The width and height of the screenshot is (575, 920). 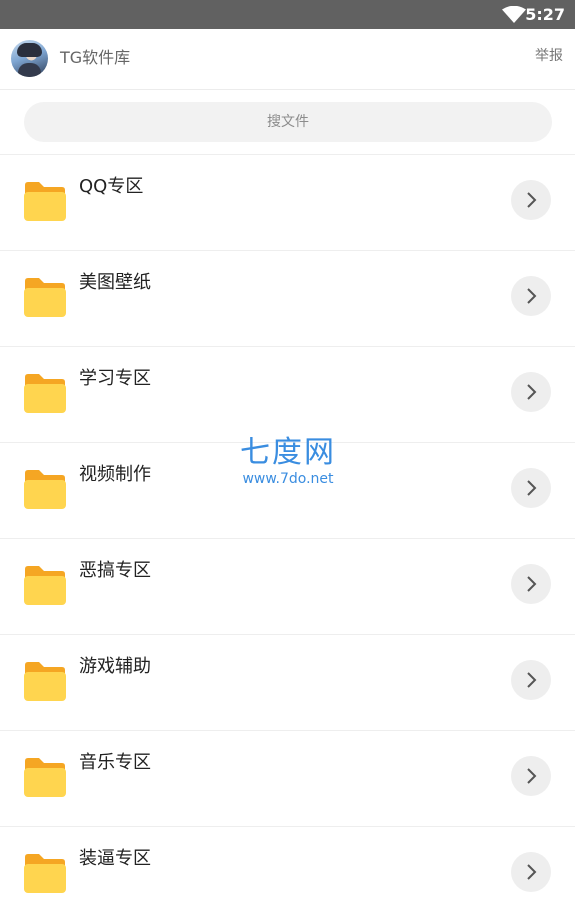 I want to click on folder-label: 音乐专区, so click(x=115, y=762).